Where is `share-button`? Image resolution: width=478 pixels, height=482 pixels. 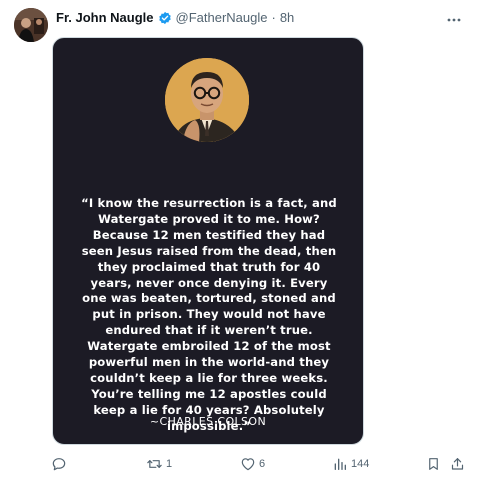
share-button is located at coordinates (457, 464).